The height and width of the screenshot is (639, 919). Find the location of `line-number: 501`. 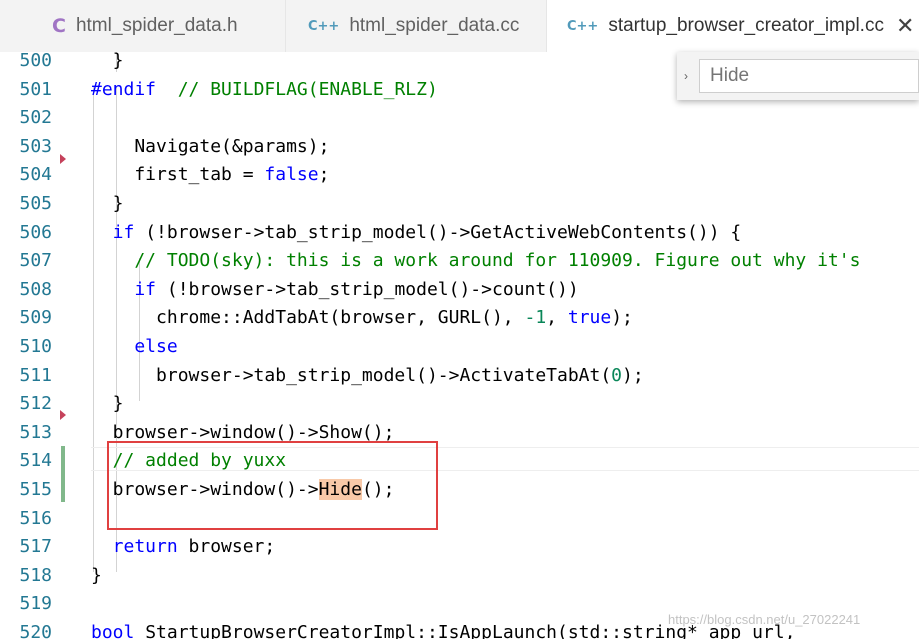

line-number: 501 is located at coordinates (35, 89).